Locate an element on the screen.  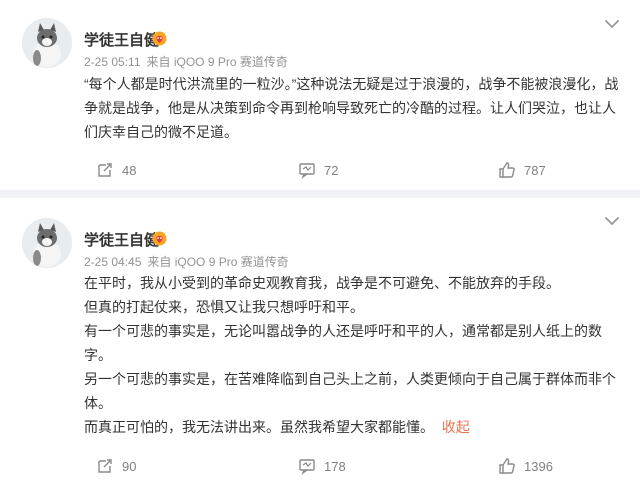
post-time: 2-25 04:45 is located at coordinates (112, 262).